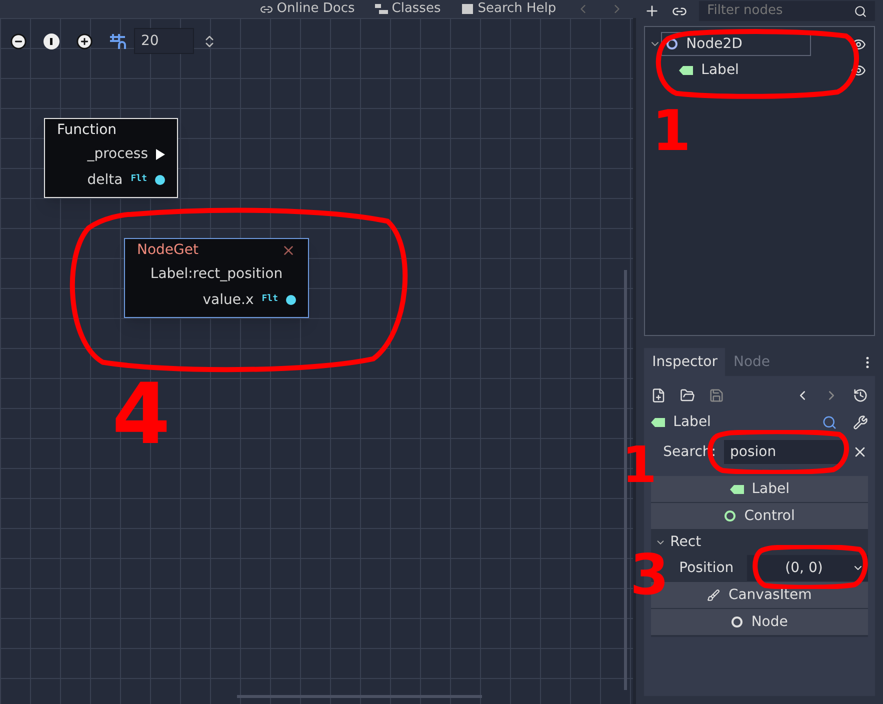 The width and height of the screenshot is (883, 704). I want to click on horizontal-scrollbar, so click(359, 696).